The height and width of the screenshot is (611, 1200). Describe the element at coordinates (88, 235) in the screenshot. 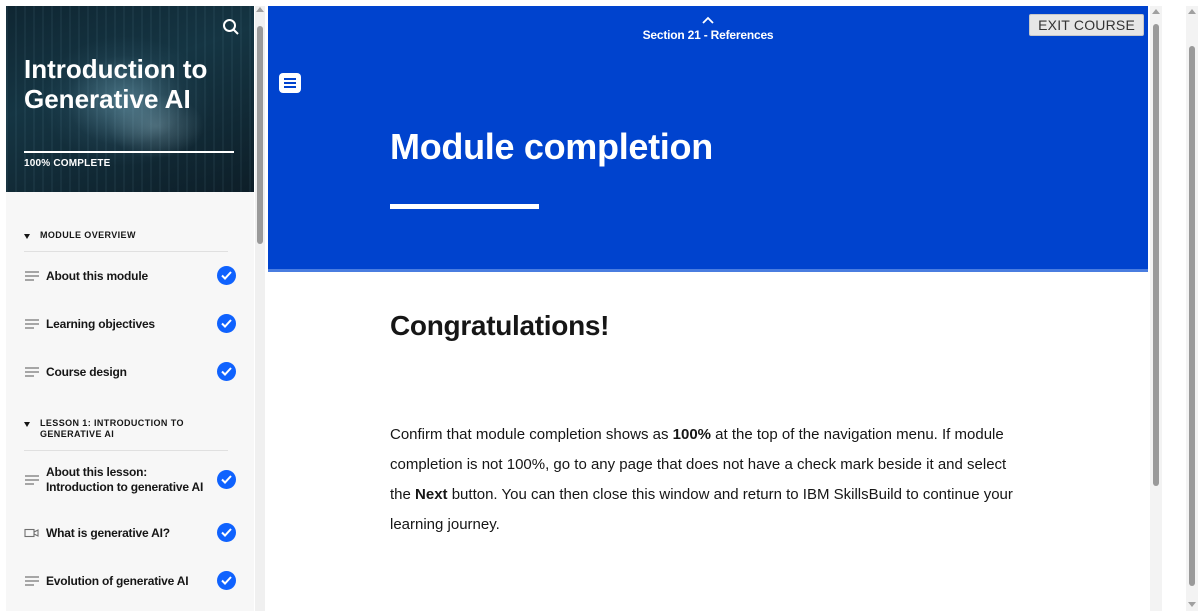

I see `section-title: MODULE OVERVIEW` at that location.